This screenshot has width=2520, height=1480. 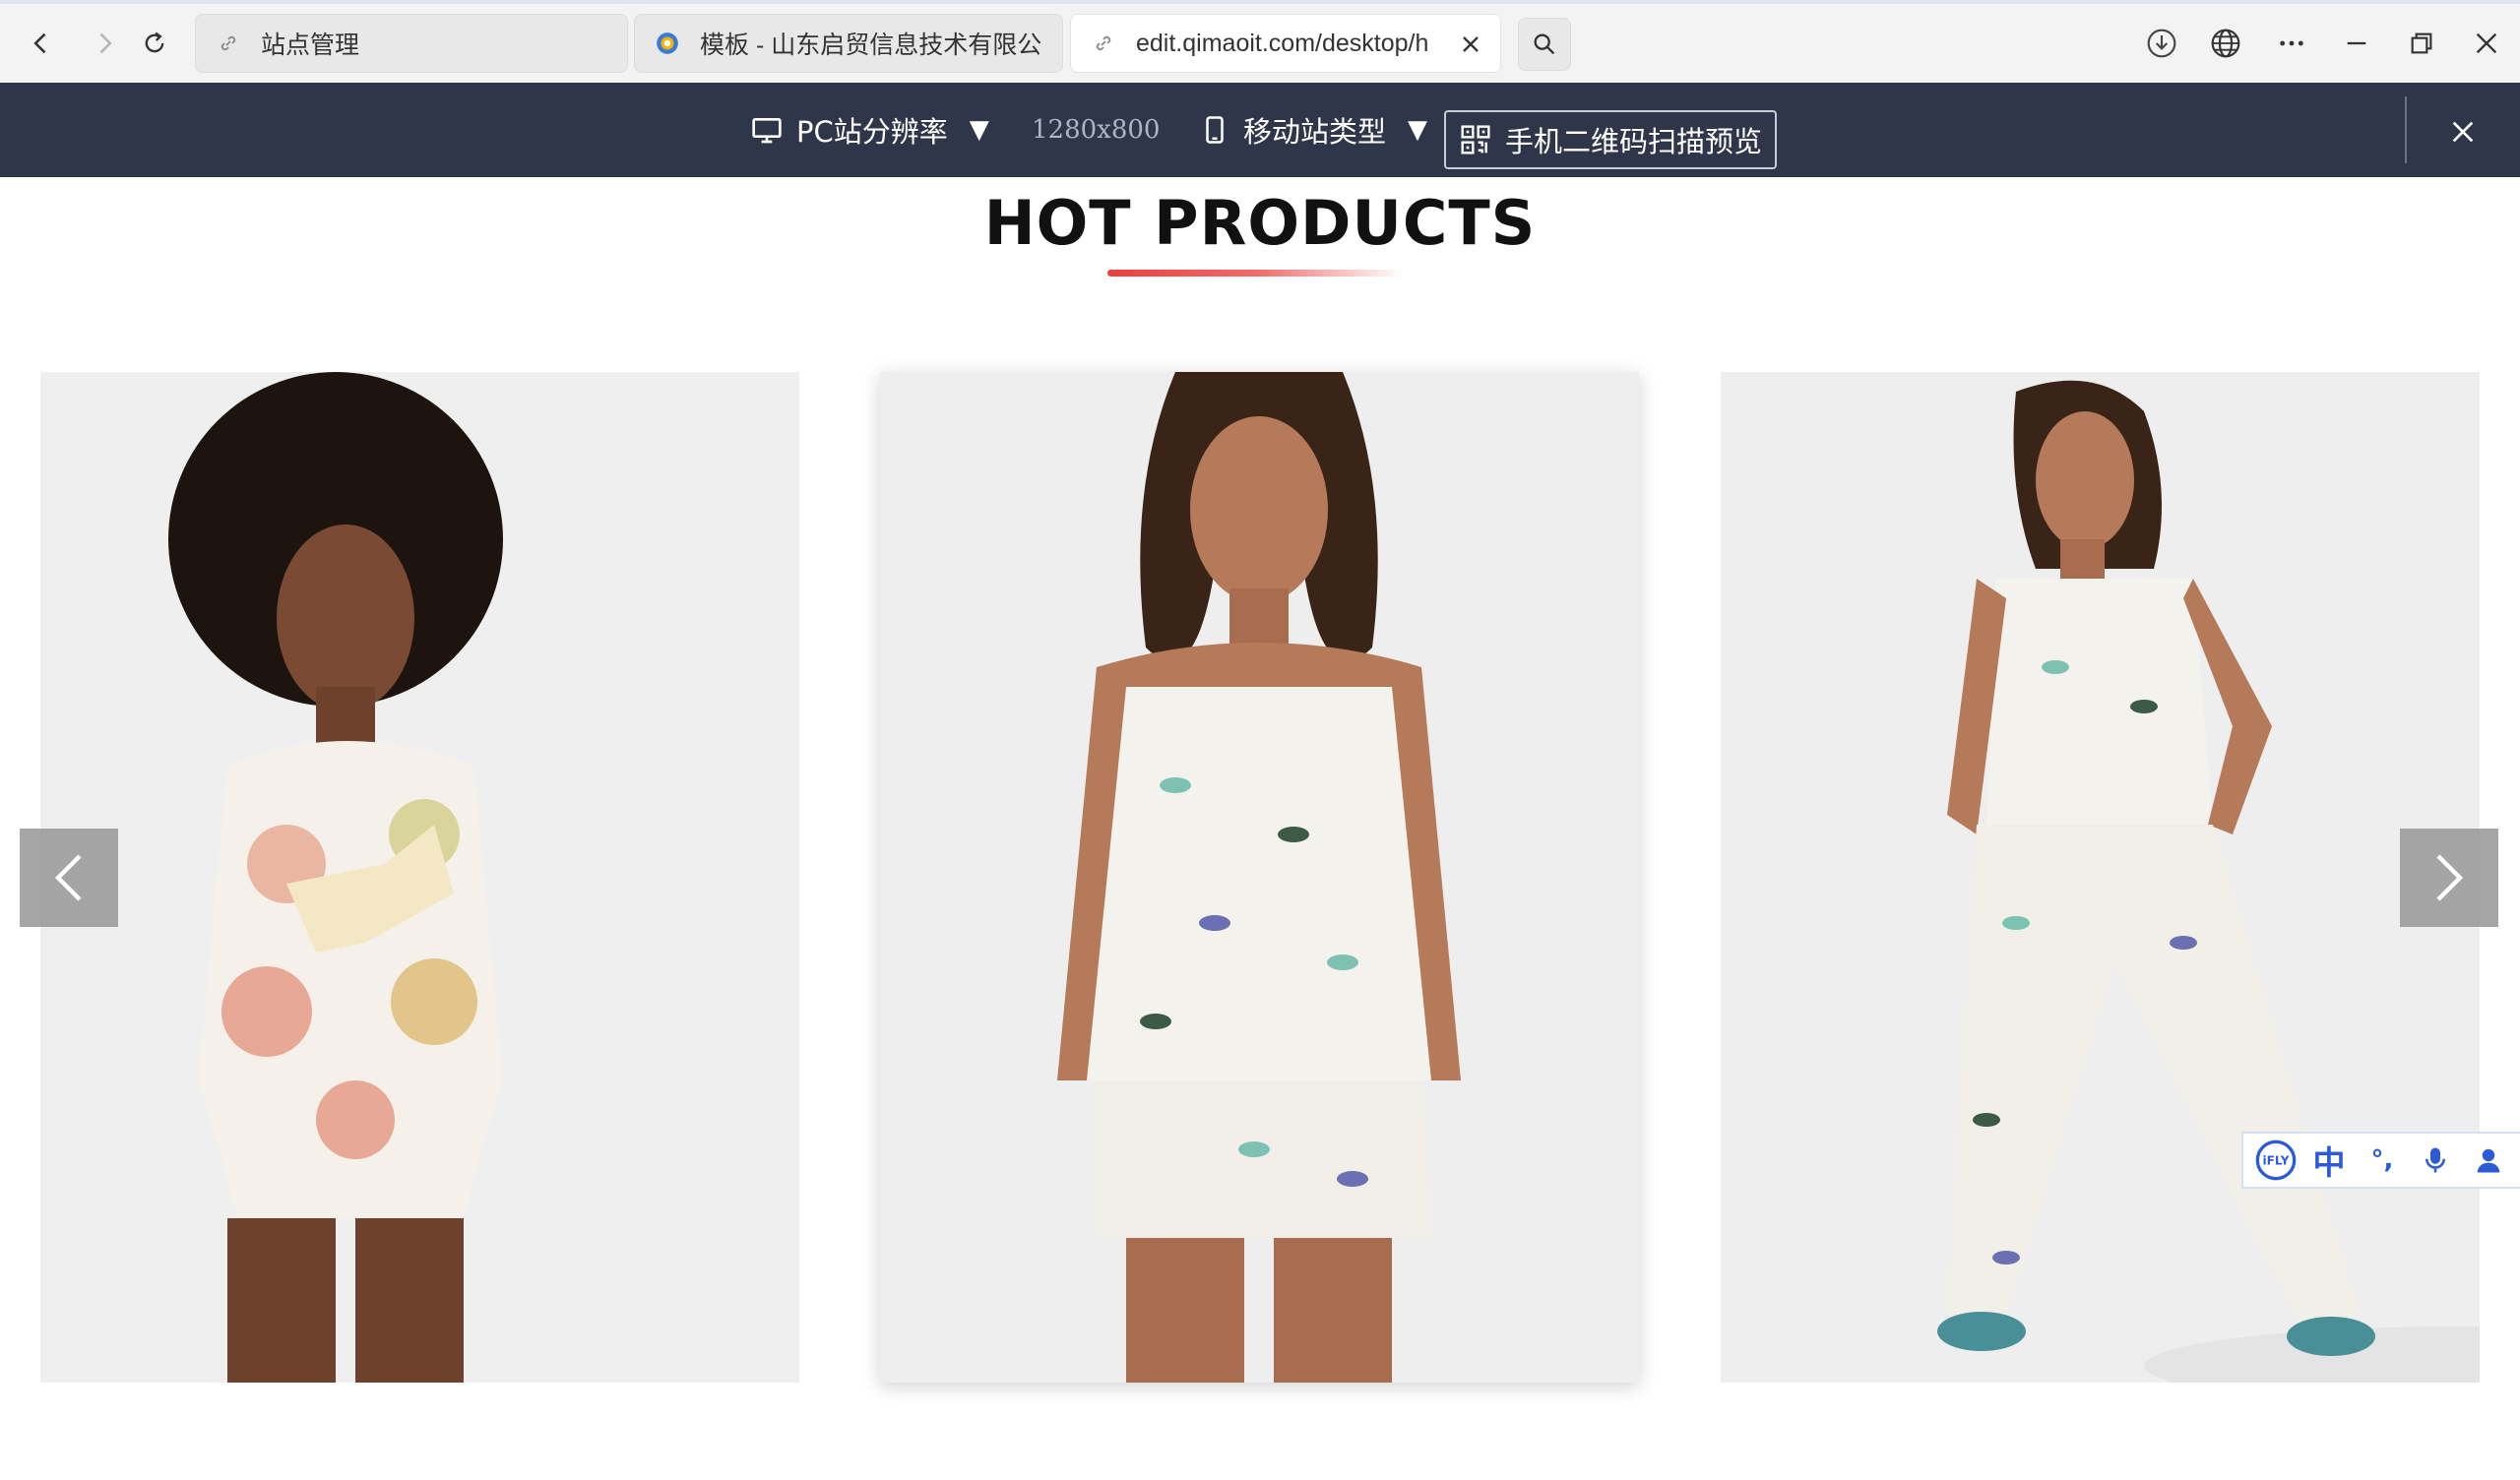 I want to click on restore-icon, so click(x=2421, y=43).